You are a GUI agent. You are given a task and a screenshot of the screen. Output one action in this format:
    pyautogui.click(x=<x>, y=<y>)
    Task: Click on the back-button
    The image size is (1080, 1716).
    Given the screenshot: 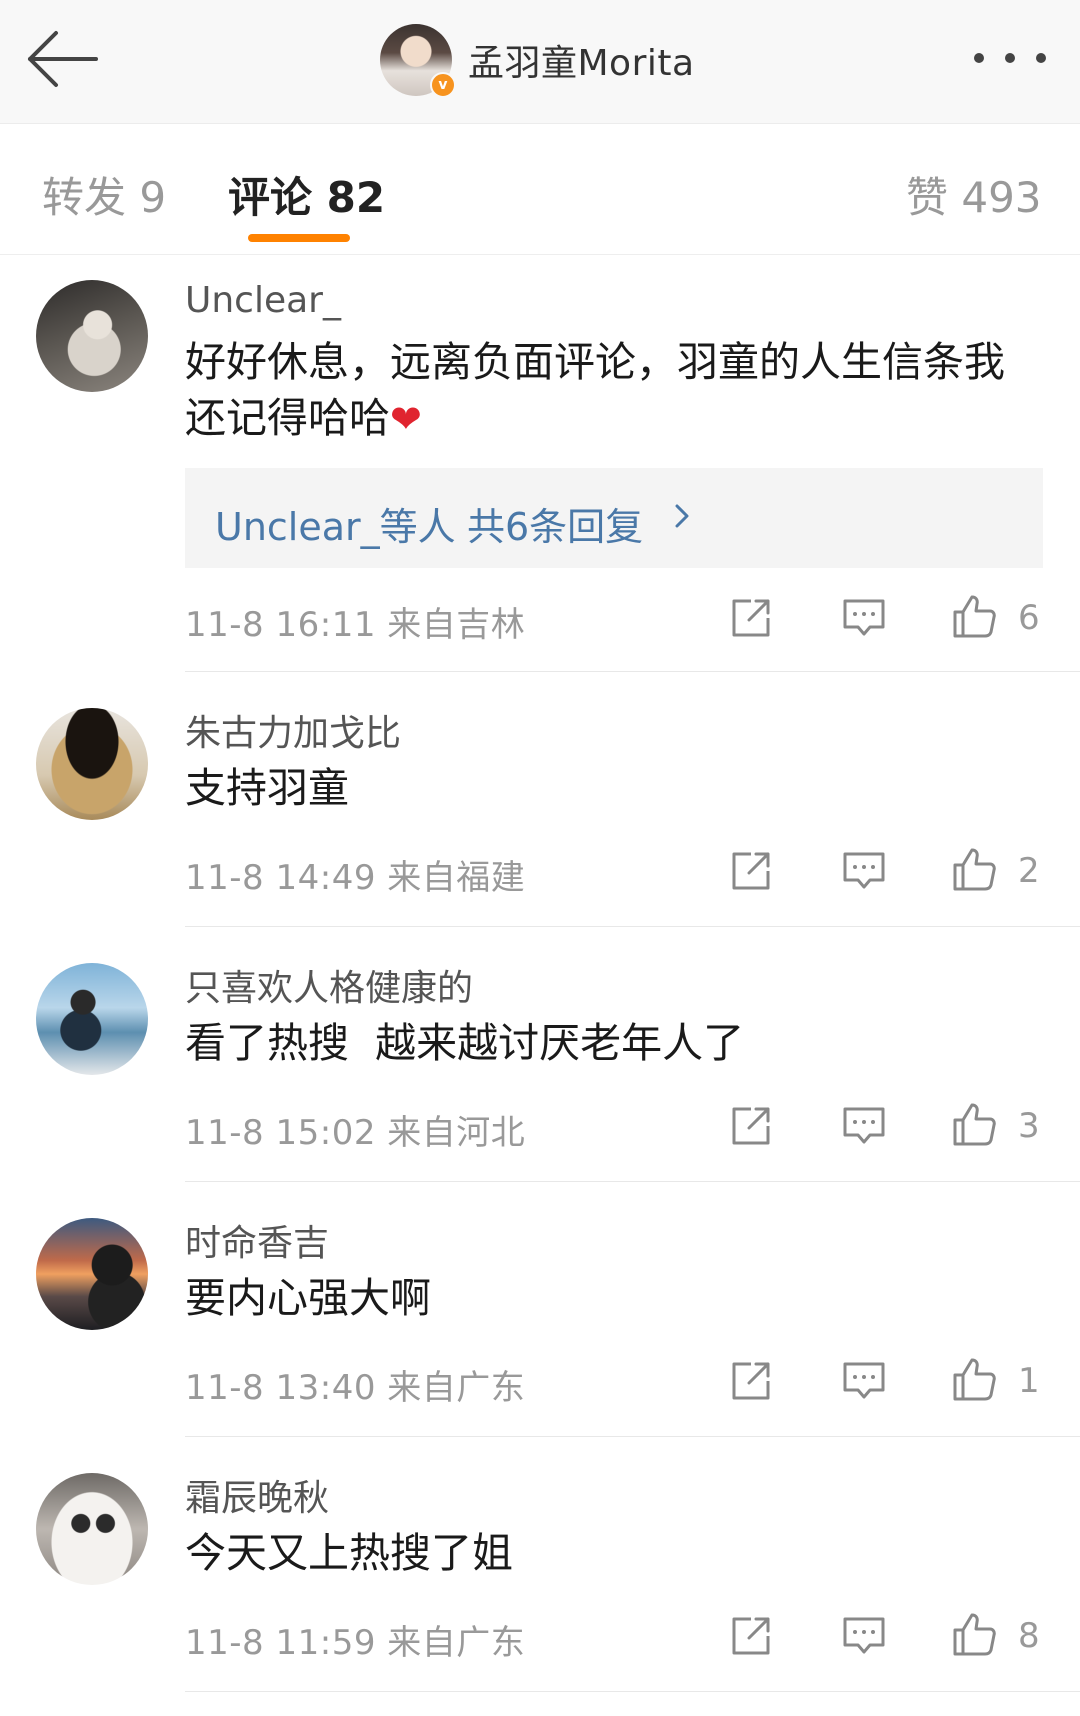 What is the action you would take?
    pyautogui.click(x=65, y=59)
    